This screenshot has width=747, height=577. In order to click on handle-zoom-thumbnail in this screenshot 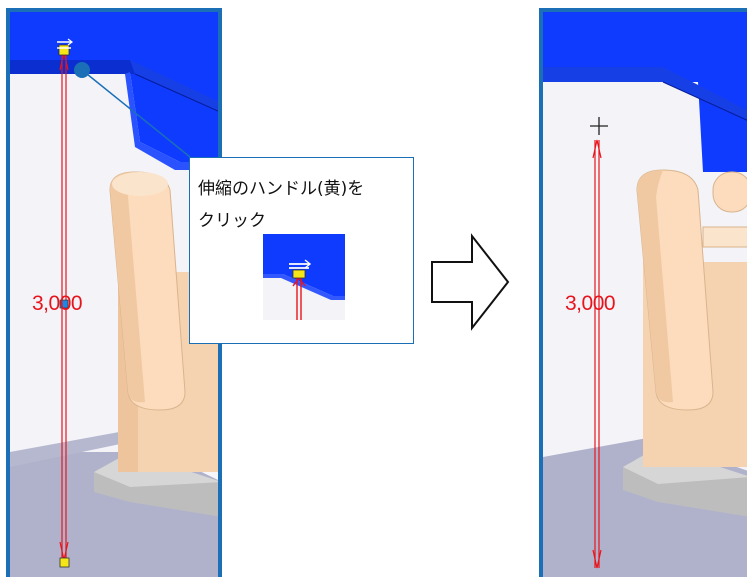, I will do `click(304, 277)`.